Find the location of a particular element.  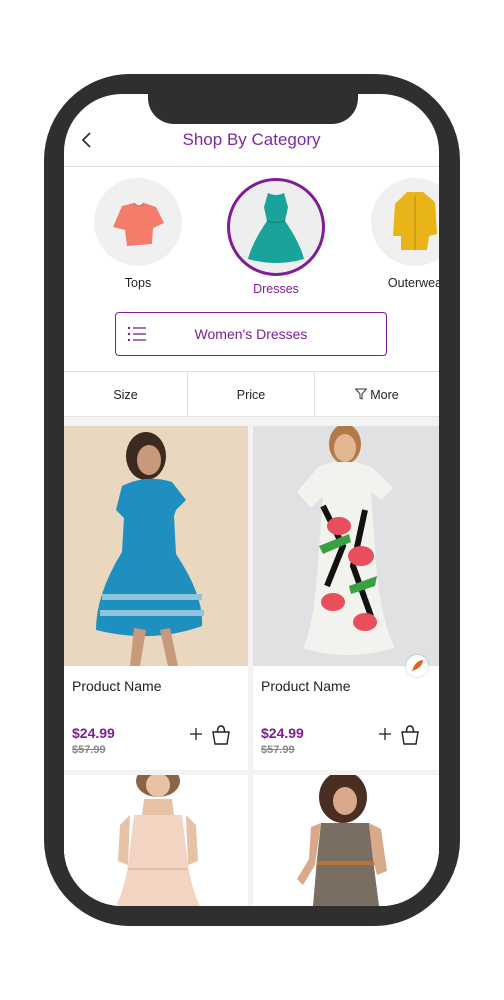

category-dresses: Dresses is located at coordinates (276, 237).